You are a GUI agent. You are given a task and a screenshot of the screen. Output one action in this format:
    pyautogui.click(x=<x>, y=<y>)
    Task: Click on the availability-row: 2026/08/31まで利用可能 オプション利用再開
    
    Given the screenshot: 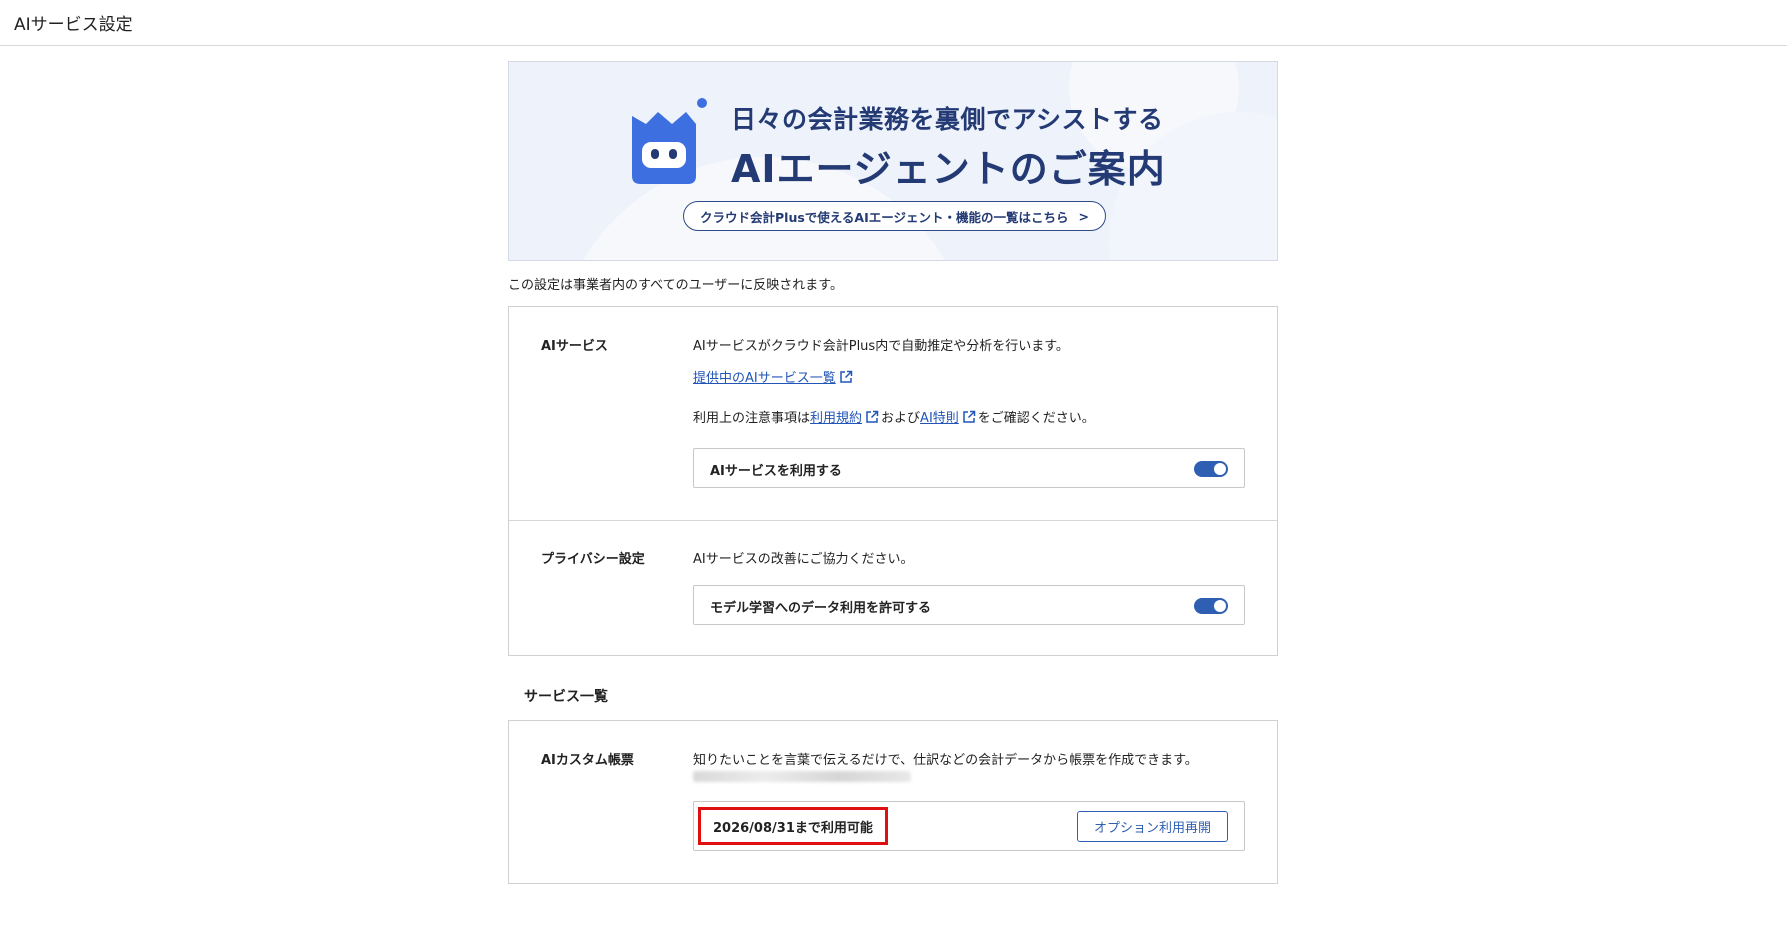 What is the action you would take?
    pyautogui.click(x=969, y=826)
    